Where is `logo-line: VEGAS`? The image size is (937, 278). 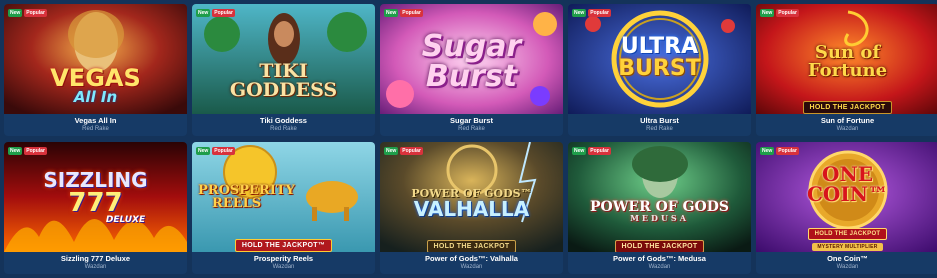
logo-line: VEGAS is located at coordinates (95, 78).